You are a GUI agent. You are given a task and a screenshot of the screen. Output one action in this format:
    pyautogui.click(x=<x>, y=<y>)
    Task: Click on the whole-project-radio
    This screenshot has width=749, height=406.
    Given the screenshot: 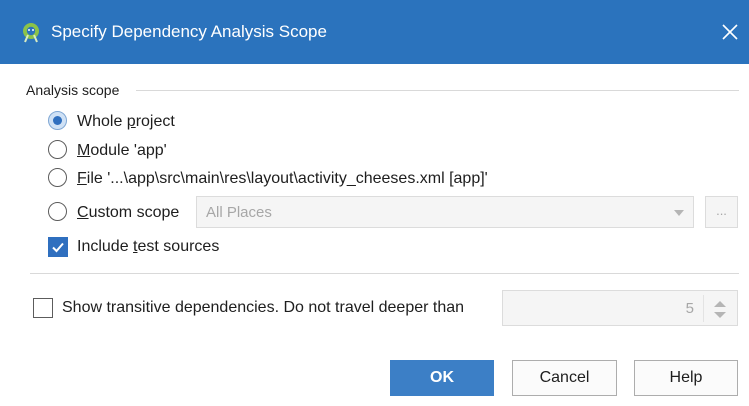 What is the action you would take?
    pyautogui.click(x=57, y=120)
    